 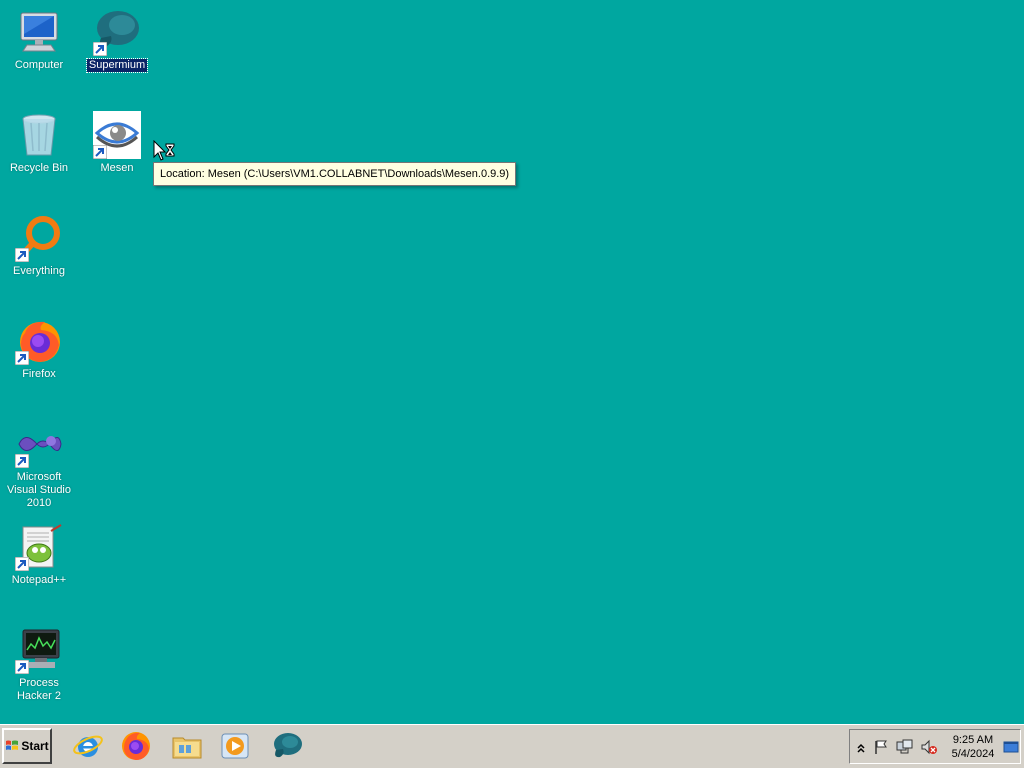 I want to click on everything-icon, so click(x=39, y=238).